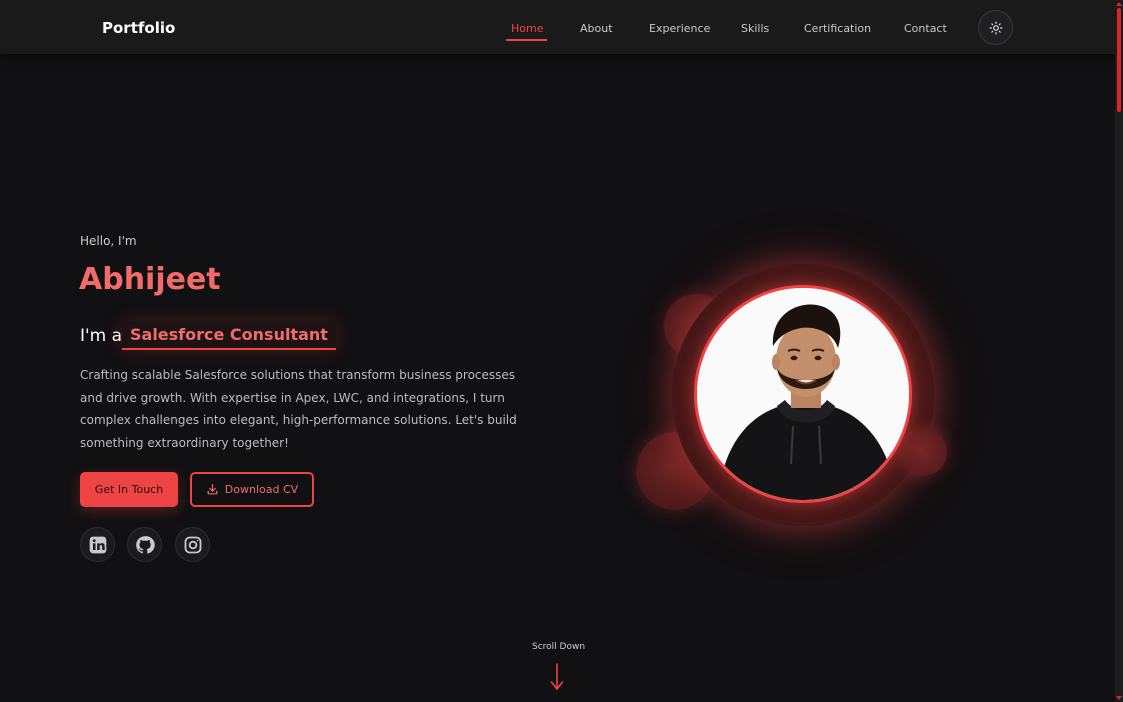 The width and height of the screenshot is (1123, 702). Describe the element at coordinates (229, 335) in the screenshot. I see `role-title: Salesforce Consultant` at that location.